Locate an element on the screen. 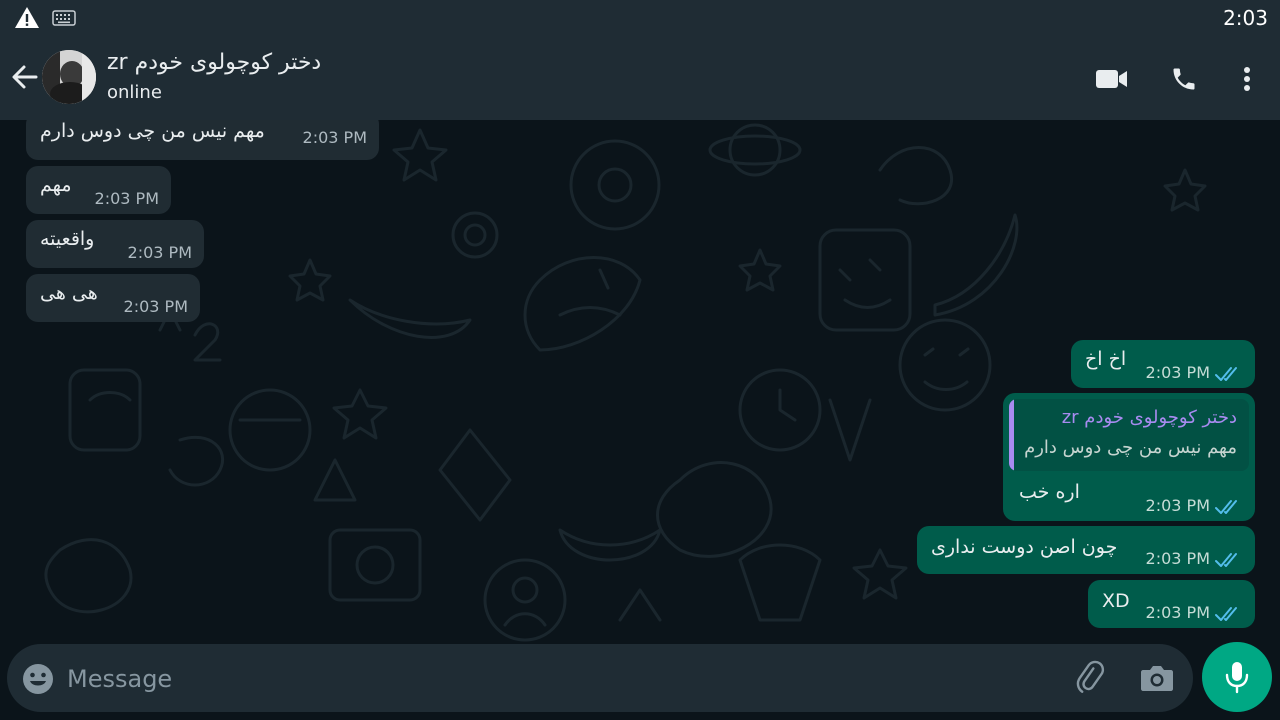 The image size is (1280, 720). contact-name: zr دختر کوچولوی خودم is located at coordinates (214, 62).